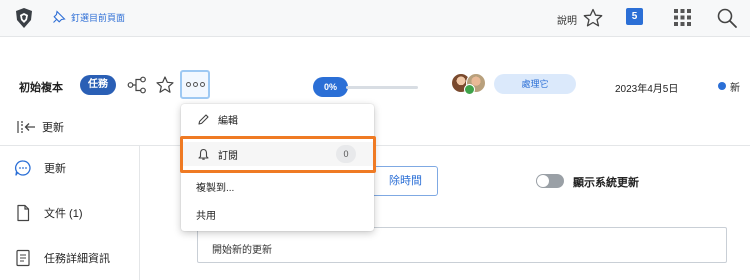 Image resolution: width=750 pixels, height=280 pixels. Describe the element at coordinates (206, 216) in the screenshot. I see `menu-item-label: 共用` at that location.